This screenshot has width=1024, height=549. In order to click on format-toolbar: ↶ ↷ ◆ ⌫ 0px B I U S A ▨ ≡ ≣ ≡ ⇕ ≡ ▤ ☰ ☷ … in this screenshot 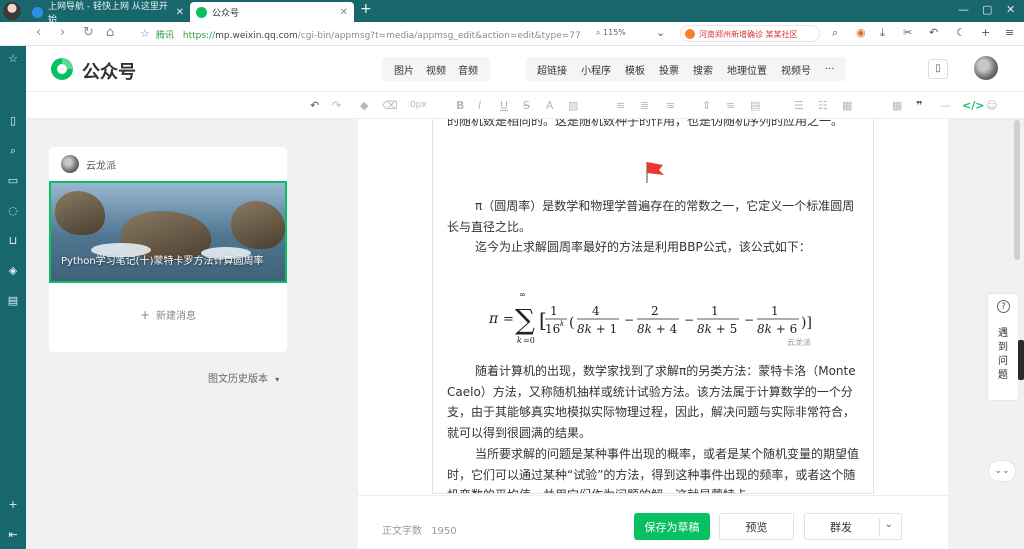, I will do `click(525, 105)`.